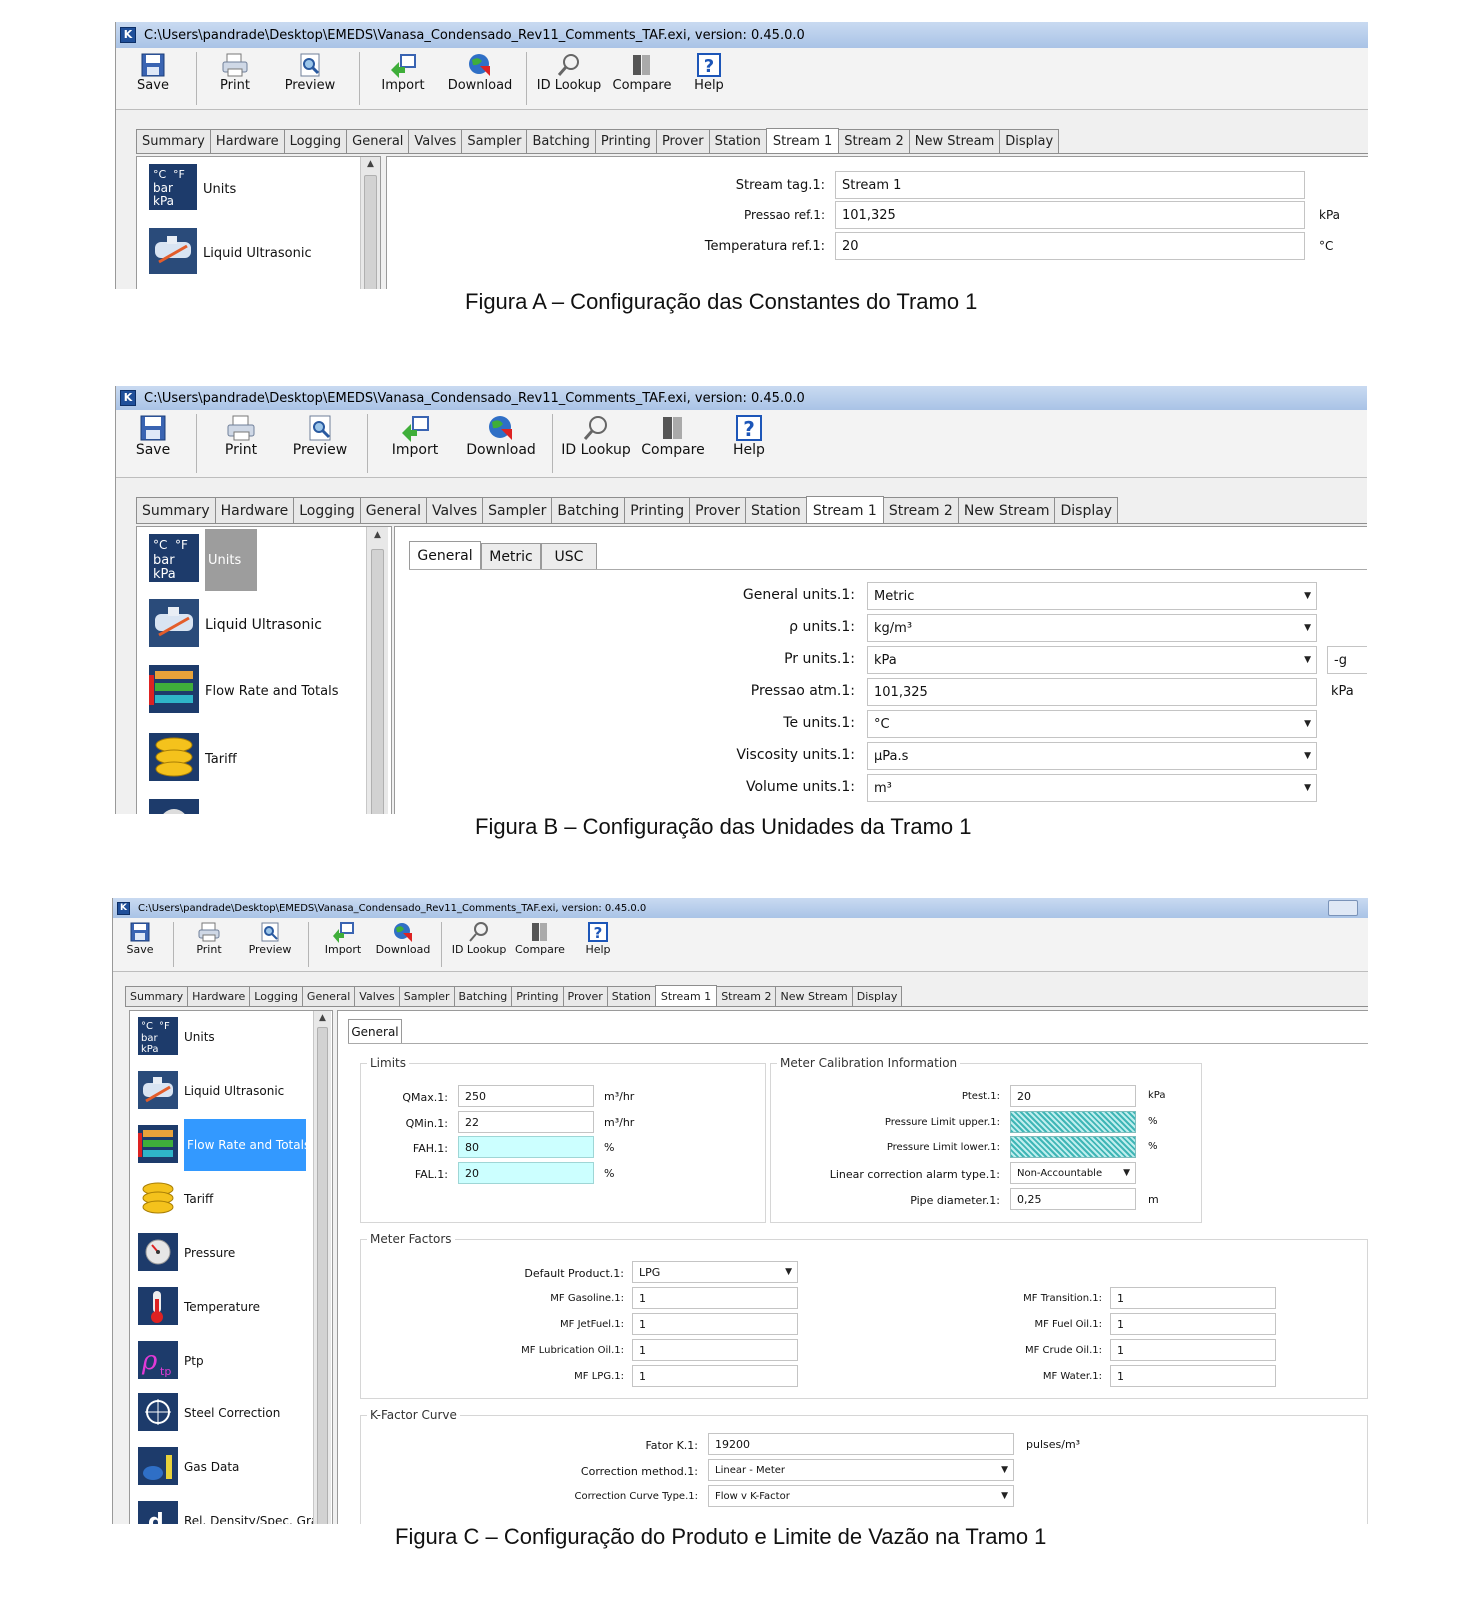 This screenshot has width=1458, height=1615. What do you see at coordinates (1092, 756) in the screenshot?
I see `viscosity-units-select: µPa.s ▼` at bounding box center [1092, 756].